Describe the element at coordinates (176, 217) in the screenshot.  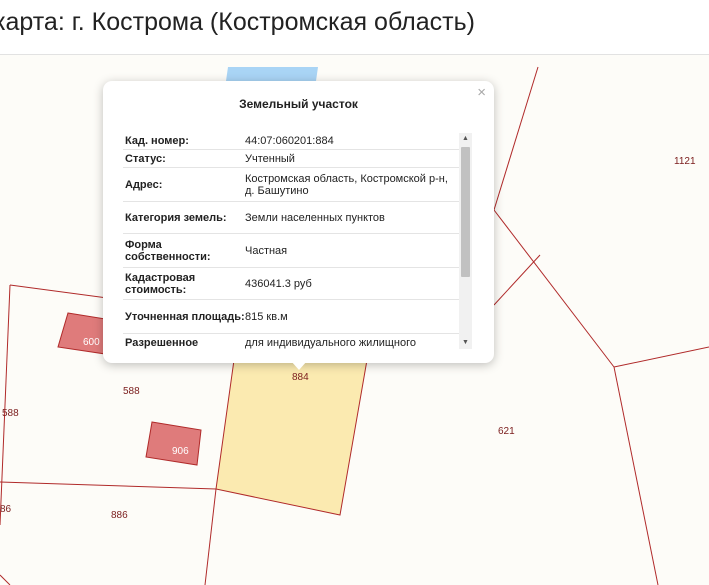
I see `info-label: Категория земель:` at that location.